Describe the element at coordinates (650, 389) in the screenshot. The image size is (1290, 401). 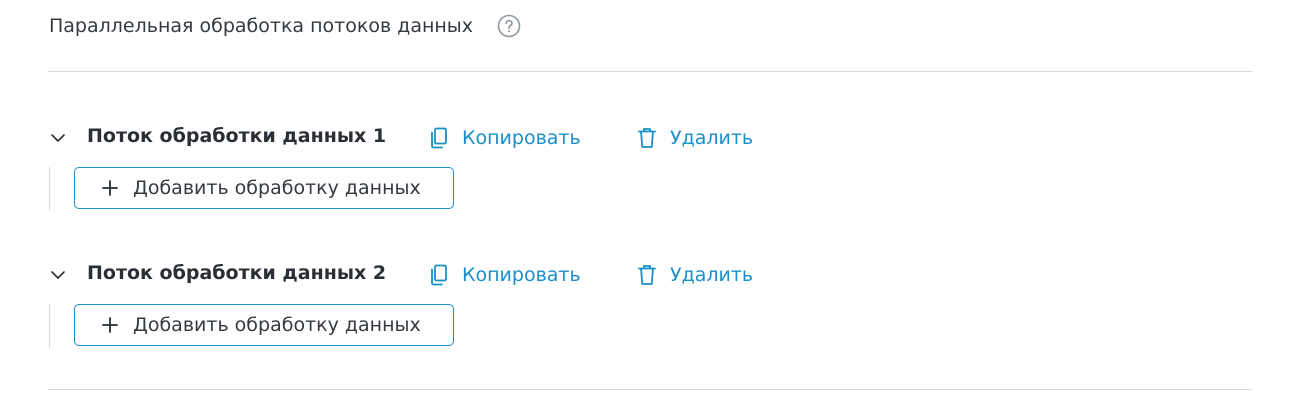
I see `bottom-divider` at that location.